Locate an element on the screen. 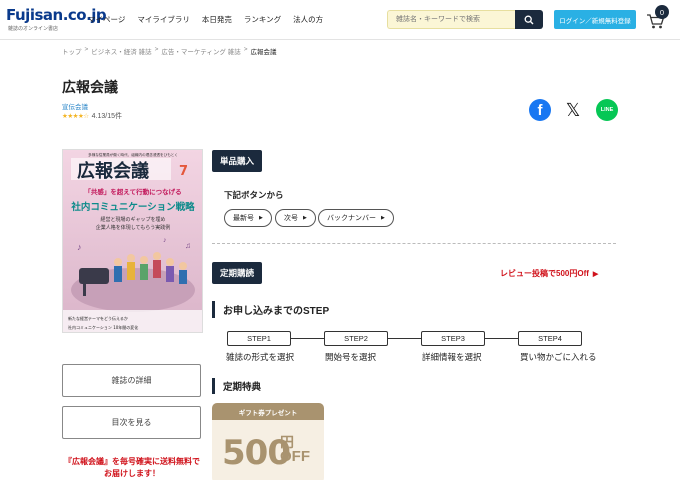 The image size is (680, 480). step-2-caption: 開始号を選択 is located at coordinates (351, 357).